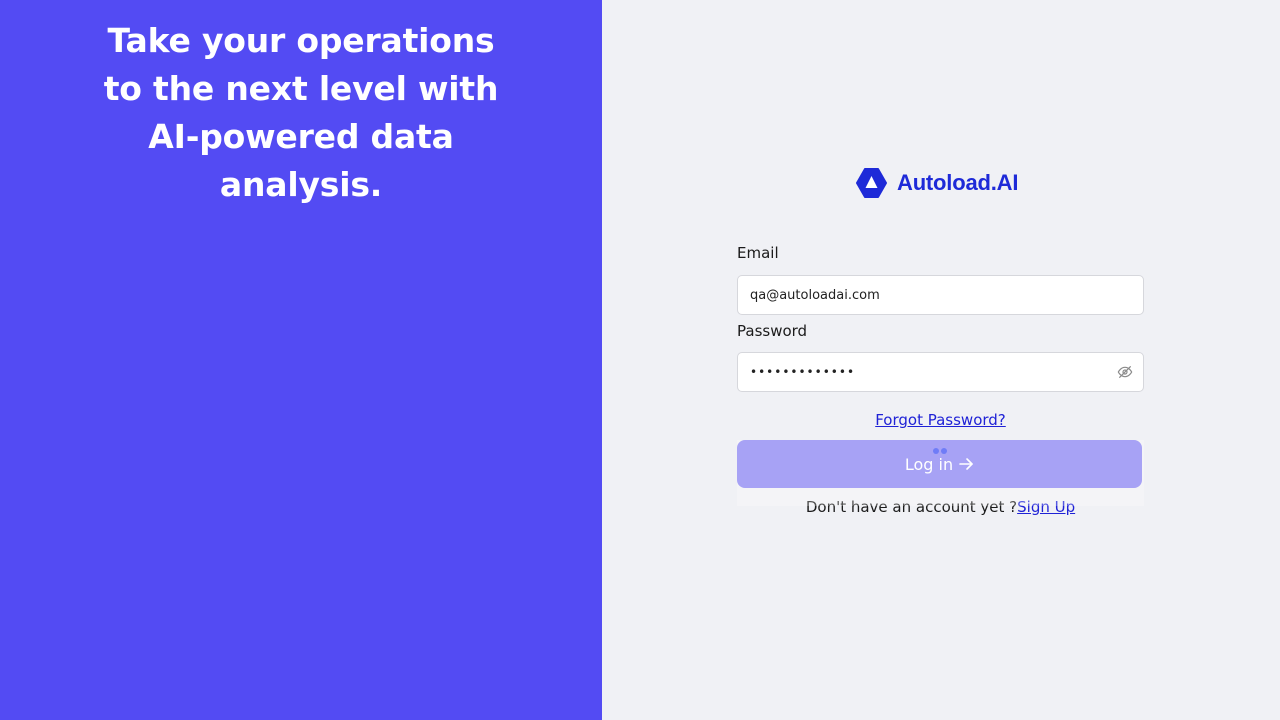  Describe the element at coordinates (871, 183) in the screenshot. I see `autoload-logo-icon` at that location.